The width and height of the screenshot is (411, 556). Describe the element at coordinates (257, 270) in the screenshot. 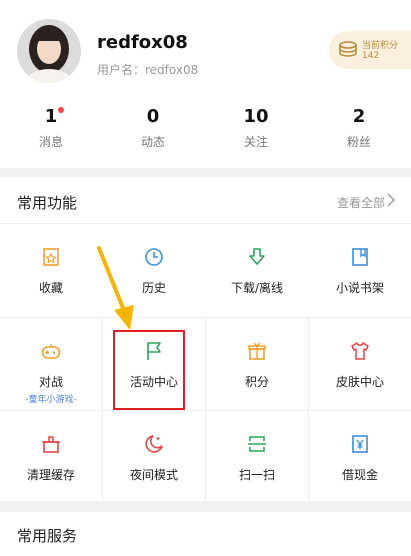

I see `function-download: 下载/离线` at that location.